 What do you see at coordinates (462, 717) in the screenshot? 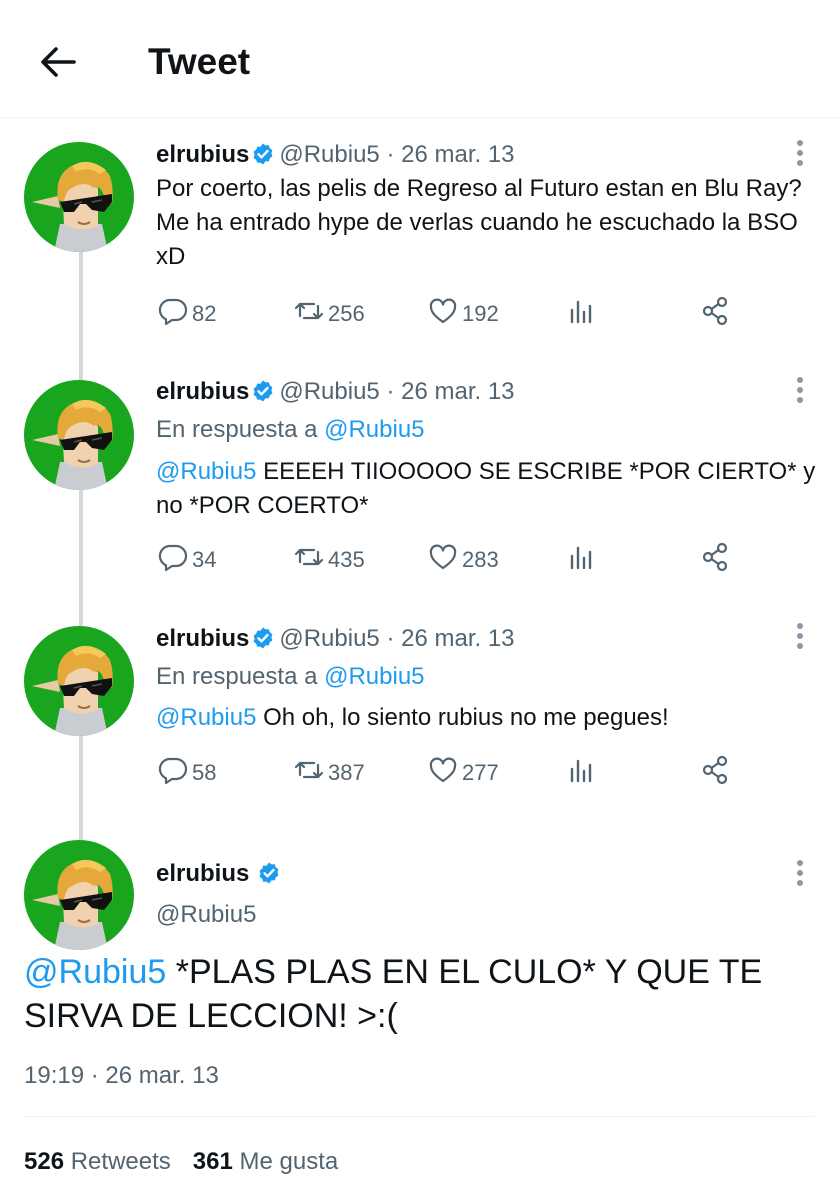
I see `tweet-body: Oh oh, lo siento rubius no me pegues!` at bounding box center [462, 717].